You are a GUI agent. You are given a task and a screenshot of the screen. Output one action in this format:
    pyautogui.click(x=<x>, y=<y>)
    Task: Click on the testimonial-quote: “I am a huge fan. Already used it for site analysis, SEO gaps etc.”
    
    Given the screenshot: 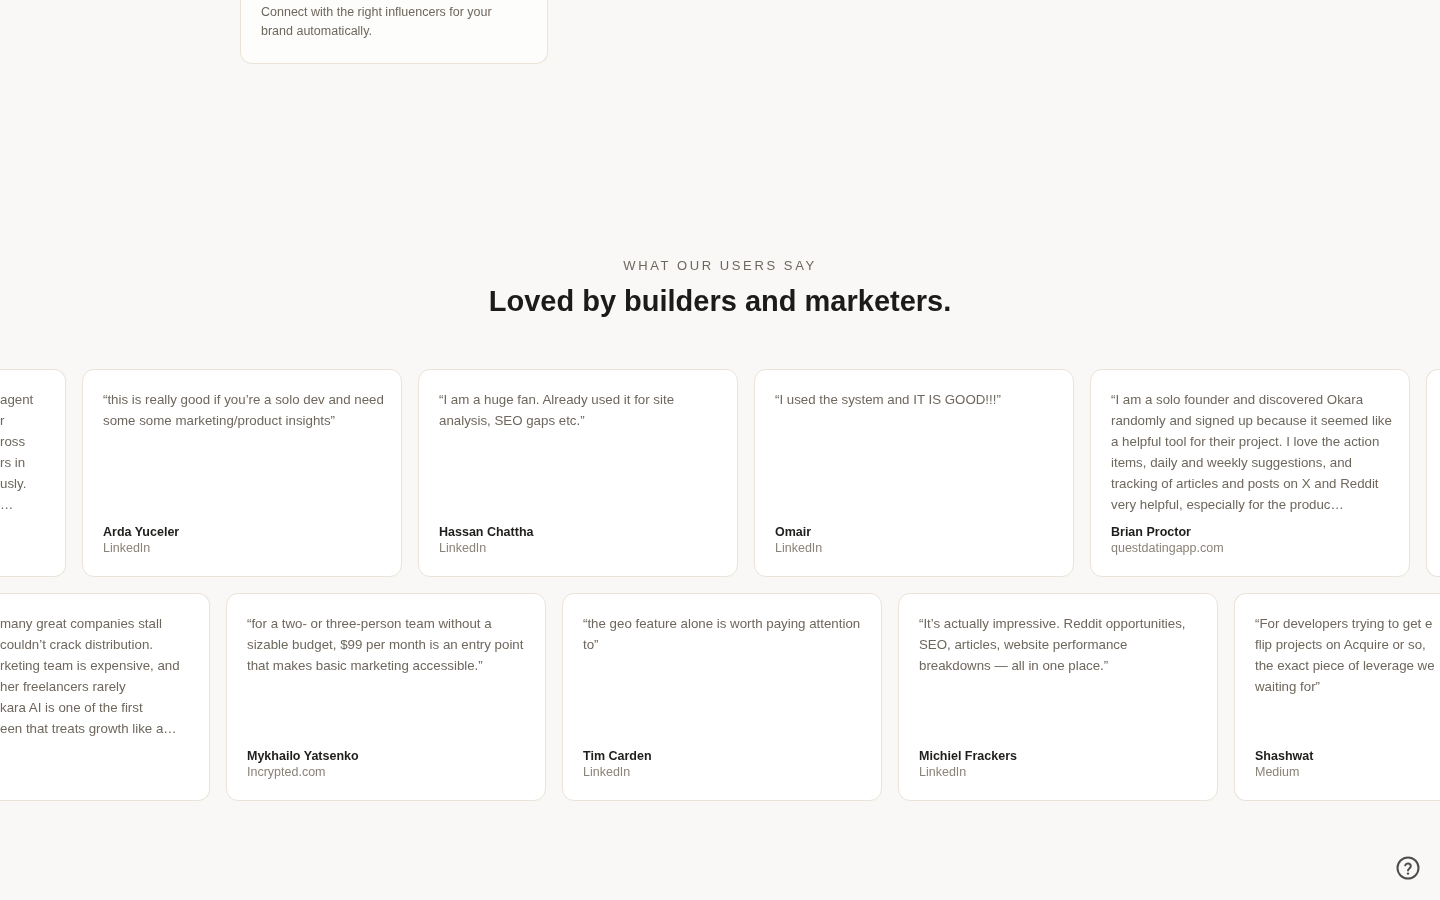 What is the action you would take?
    pyautogui.click(x=557, y=410)
    